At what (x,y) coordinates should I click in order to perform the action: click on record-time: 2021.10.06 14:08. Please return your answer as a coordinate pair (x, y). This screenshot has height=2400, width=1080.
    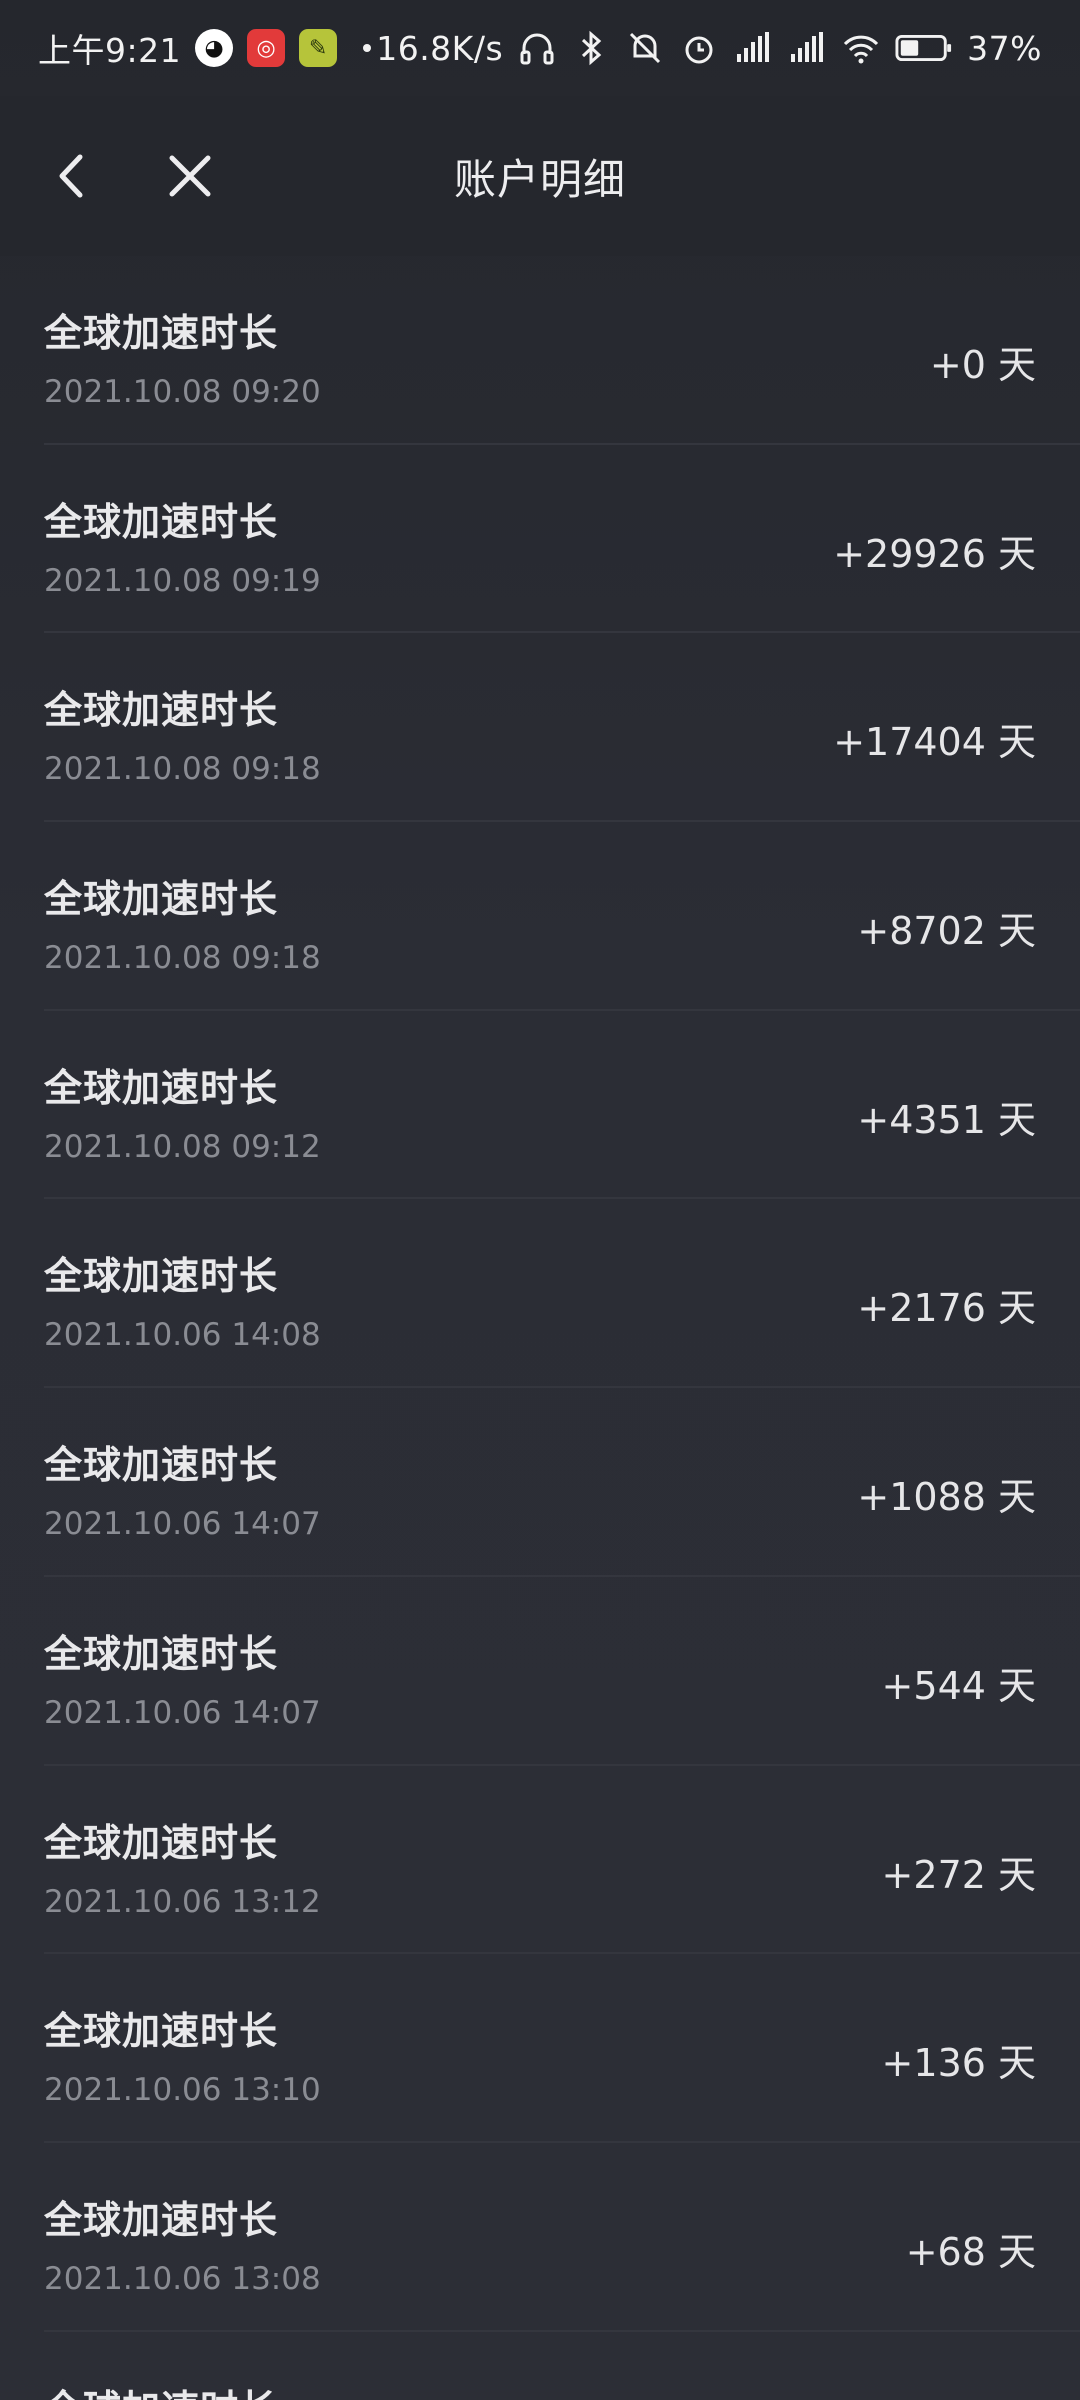
    Looking at the image, I should click on (182, 1335).